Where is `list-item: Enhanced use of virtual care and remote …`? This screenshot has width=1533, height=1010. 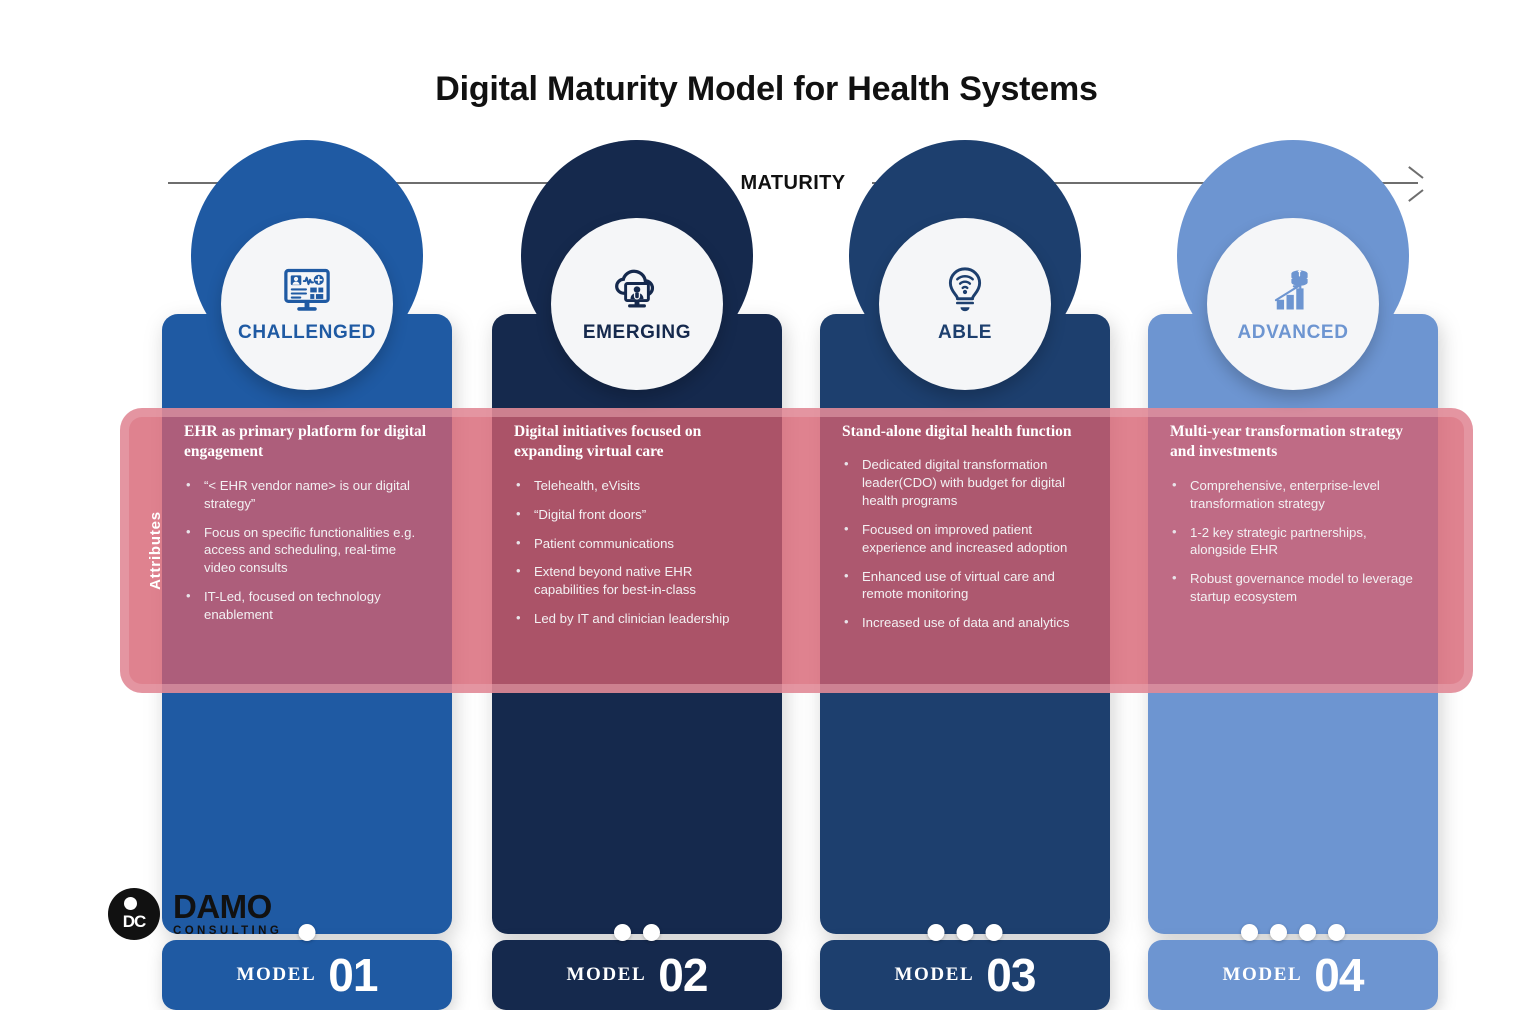
list-item: Enhanced use of virtual care and remote … is located at coordinates (965, 585).